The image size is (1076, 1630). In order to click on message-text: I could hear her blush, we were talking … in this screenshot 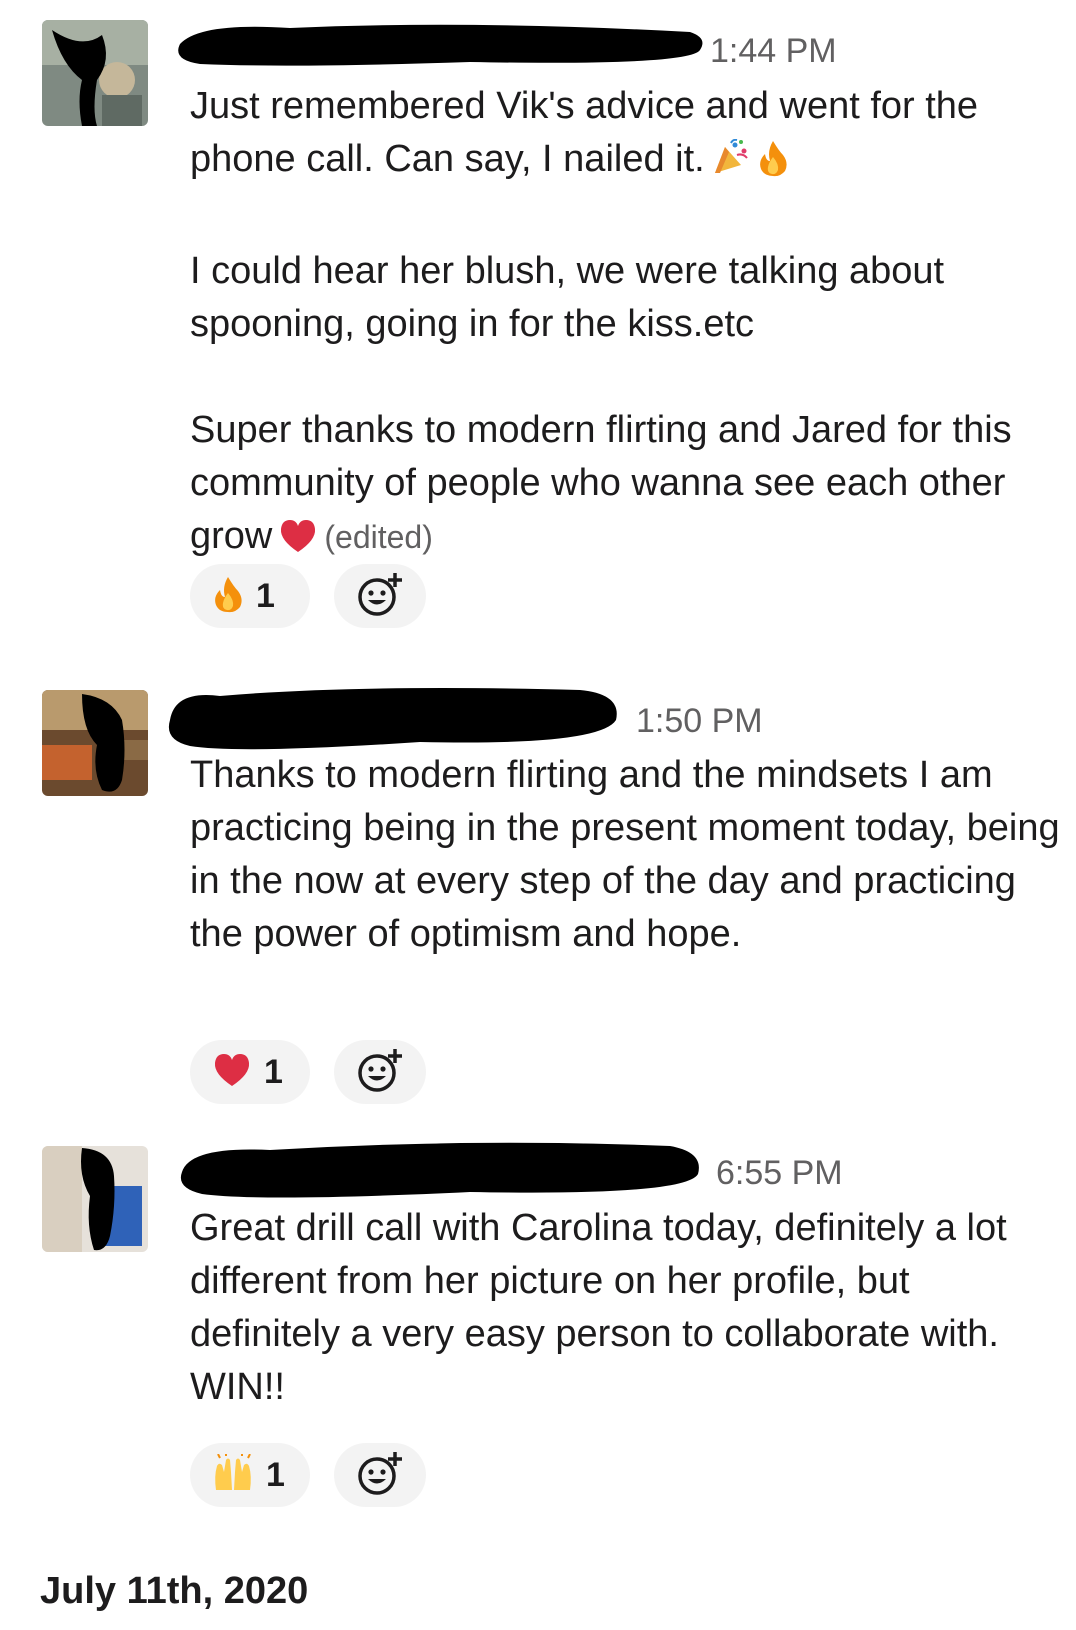, I will do `click(567, 297)`.